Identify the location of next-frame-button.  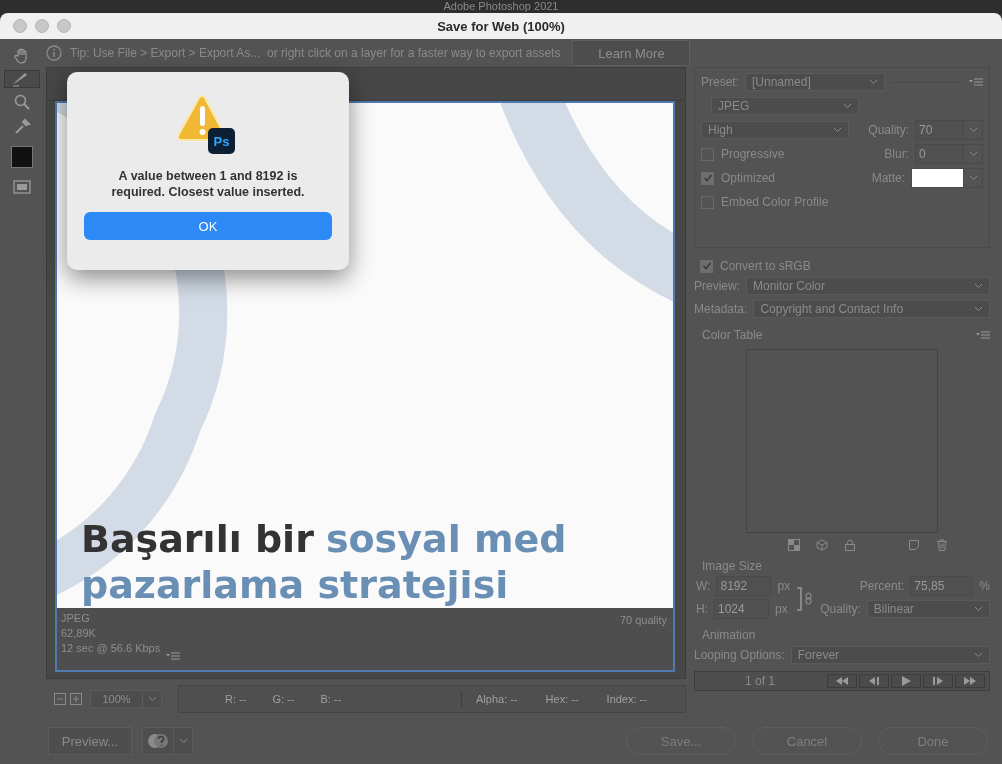
(938, 681).